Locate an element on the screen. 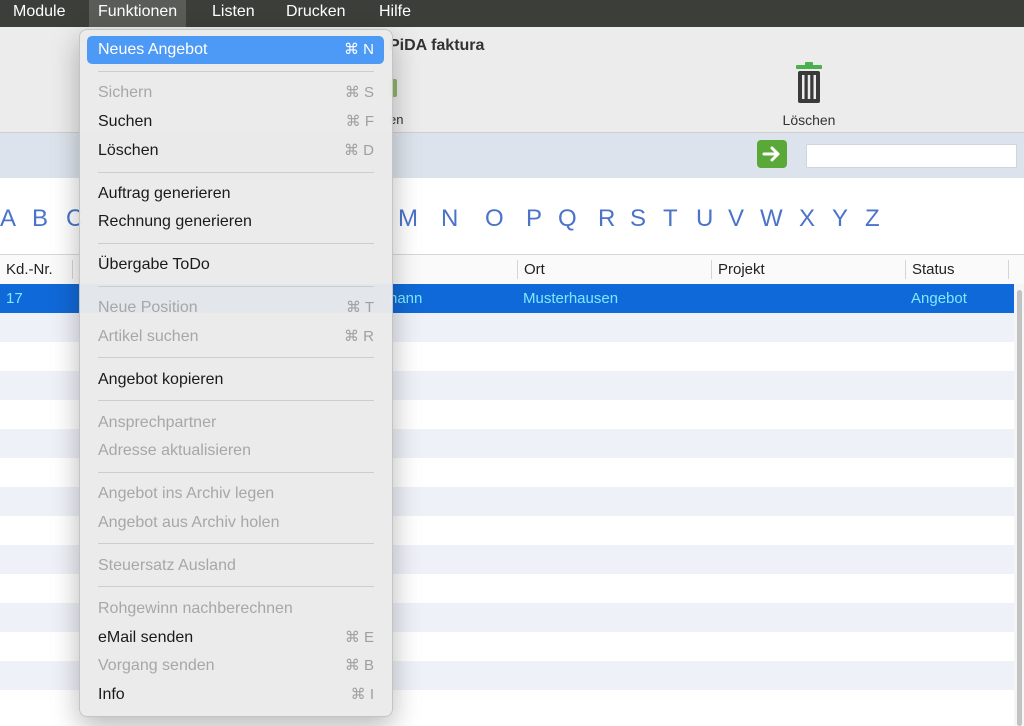  menu-item-loeschen: Löschen ⌘ D is located at coordinates (235, 151).